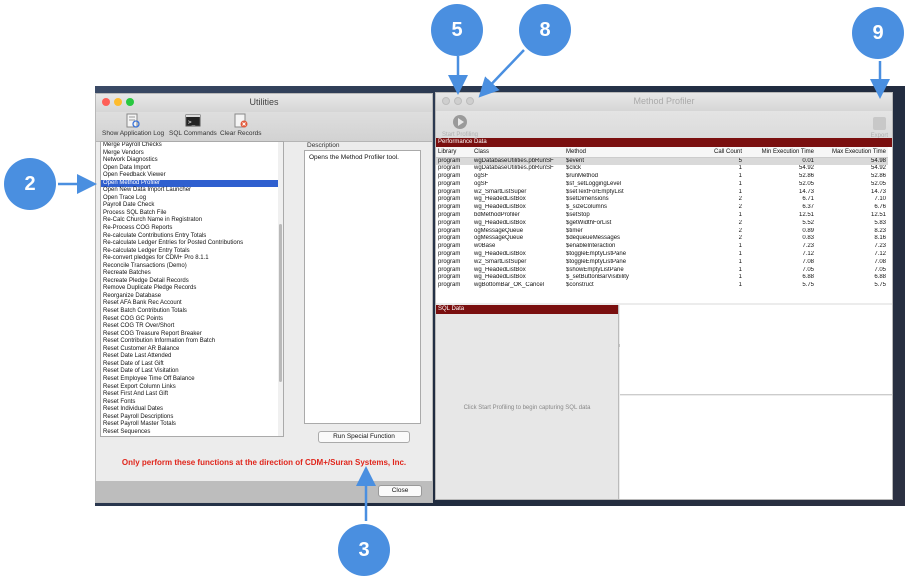  What do you see at coordinates (878, 33) in the screenshot?
I see `callout-badge-9: 9` at bounding box center [878, 33].